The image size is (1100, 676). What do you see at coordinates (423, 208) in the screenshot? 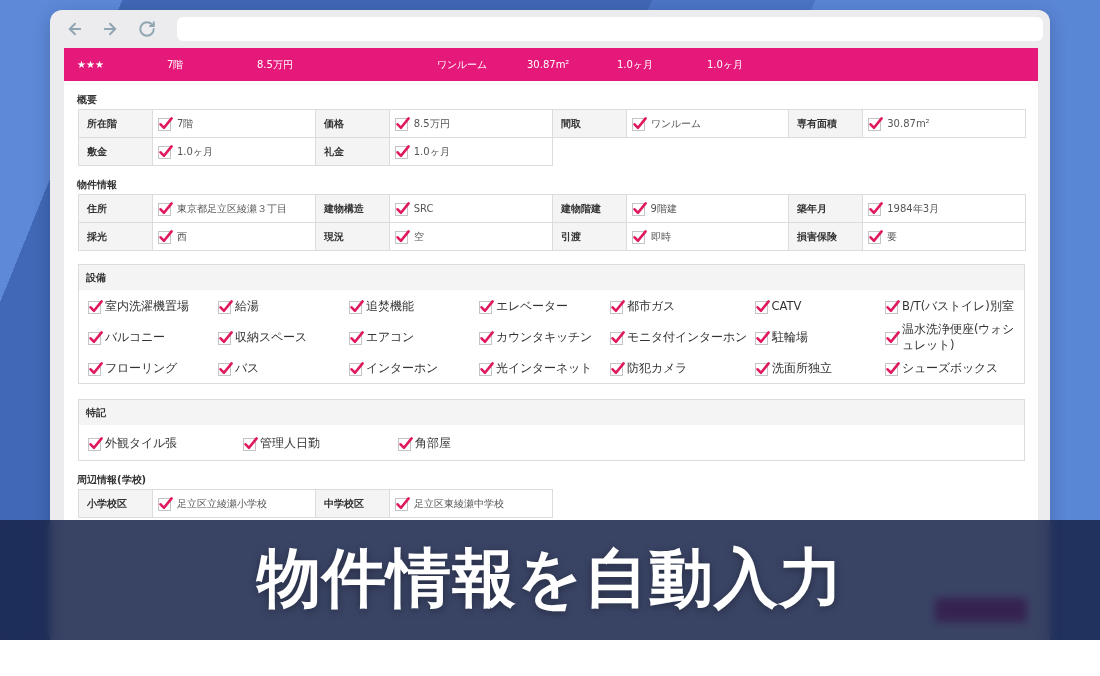
I see `field-value: SRC` at bounding box center [423, 208].